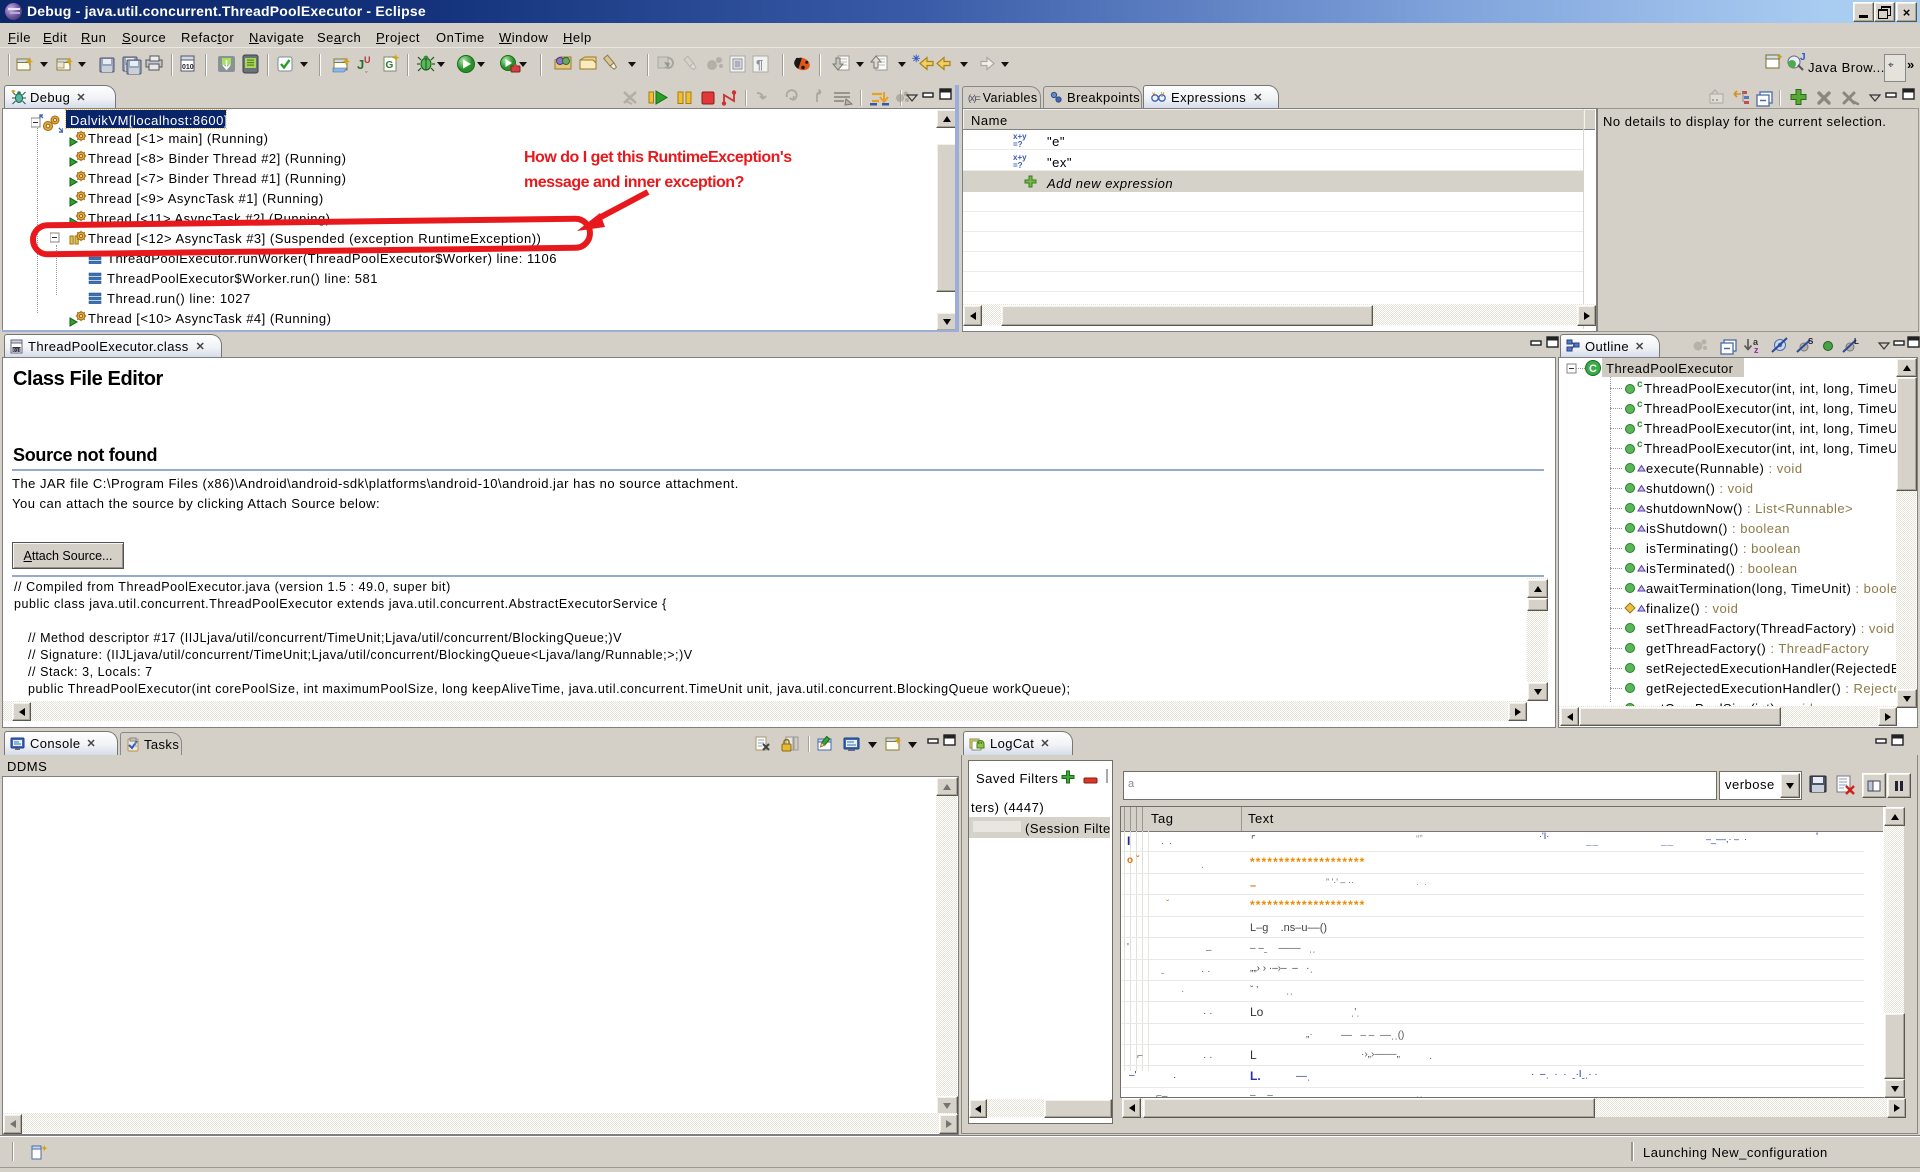 The height and width of the screenshot is (1172, 1920). Describe the element at coordinates (366, 68) in the screenshot. I see `svg-text: ˬ` at that location.